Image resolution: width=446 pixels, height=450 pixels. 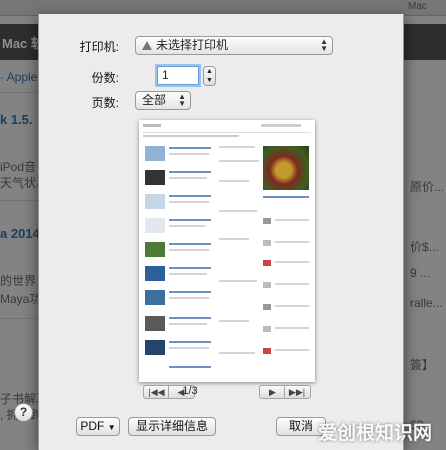 What do you see at coordinates (178, 75) in the screenshot?
I see `copies-input: 1` at bounding box center [178, 75].